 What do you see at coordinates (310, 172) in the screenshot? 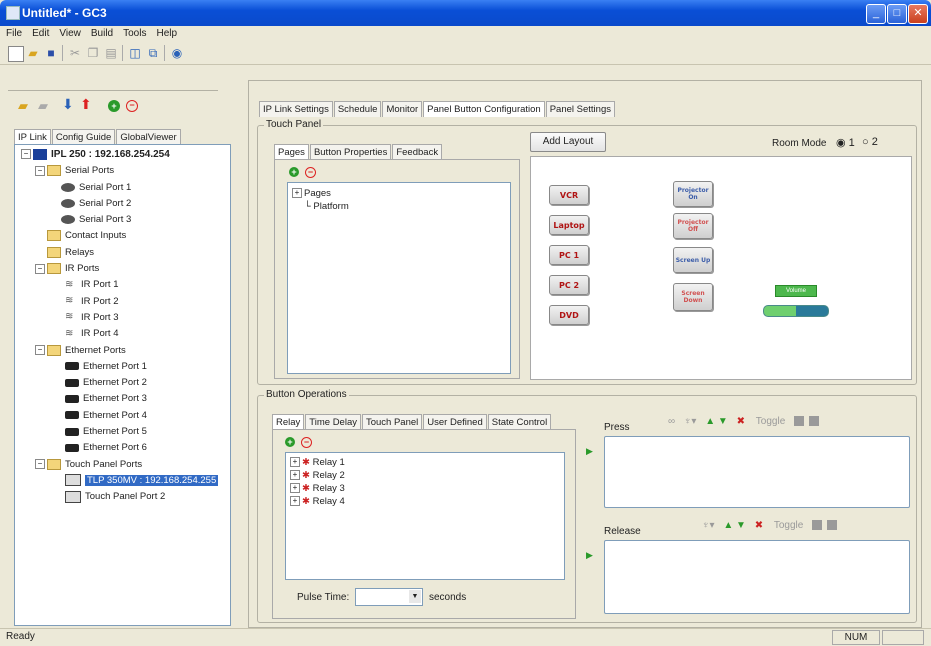
I see `remove-page-icon: −` at bounding box center [310, 172].